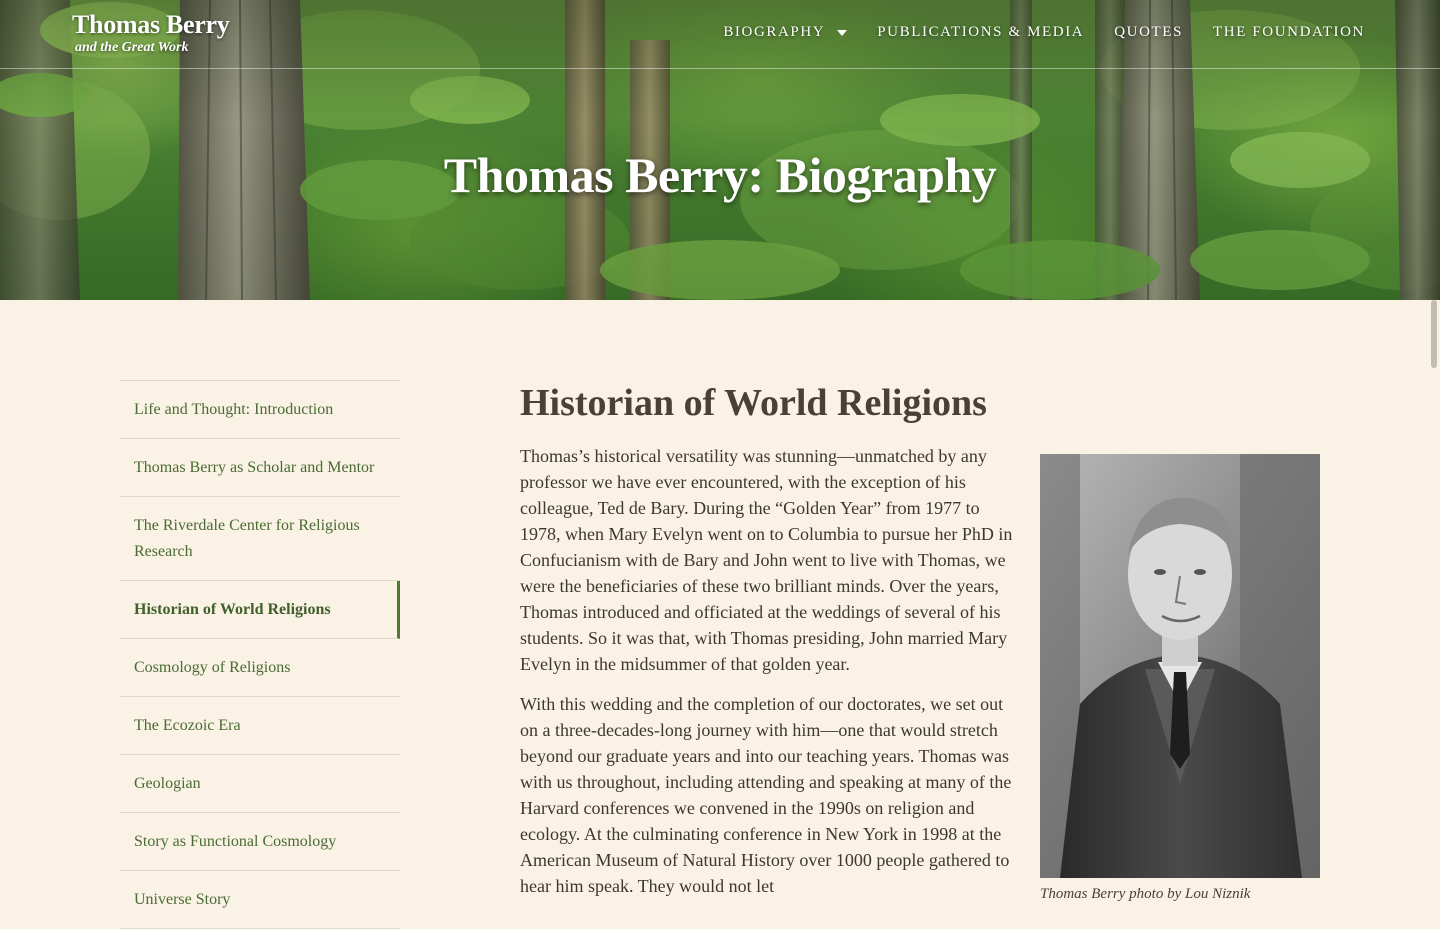 The image size is (1440, 929). Describe the element at coordinates (260, 900) in the screenshot. I see `sidebar-item-universe-story: Universe Story` at that location.